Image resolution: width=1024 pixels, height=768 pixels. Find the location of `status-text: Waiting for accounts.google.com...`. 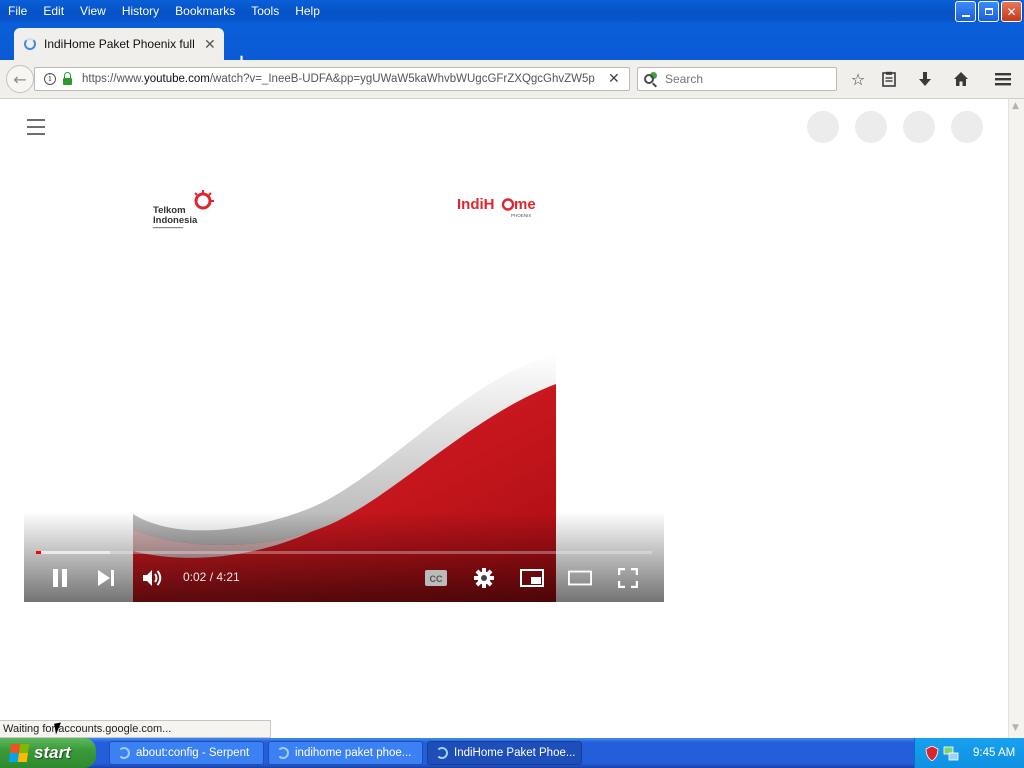

status-text: Waiting for accounts.google.com... is located at coordinates (135, 729).